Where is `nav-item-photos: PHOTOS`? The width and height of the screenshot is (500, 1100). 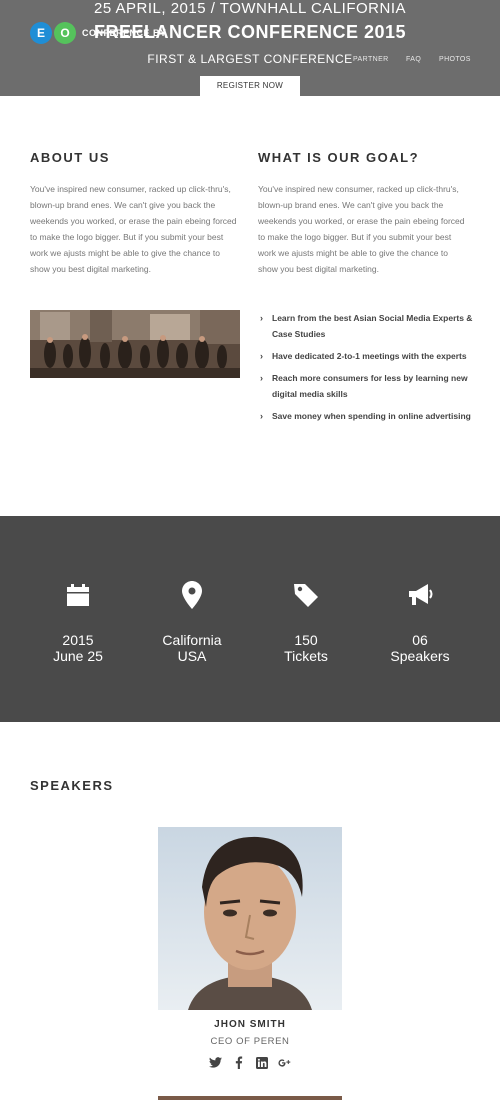 nav-item-photos: PHOTOS is located at coordinates (455, 59).